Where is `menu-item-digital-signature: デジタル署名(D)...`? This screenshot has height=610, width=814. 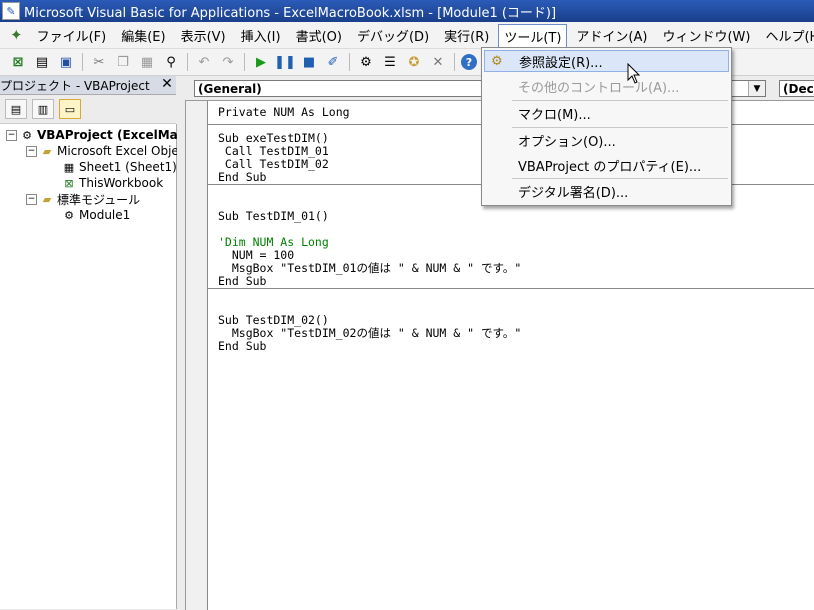
menu-item-digital-signature: デジタル署名(D)... is located at coordinates (606, 191).